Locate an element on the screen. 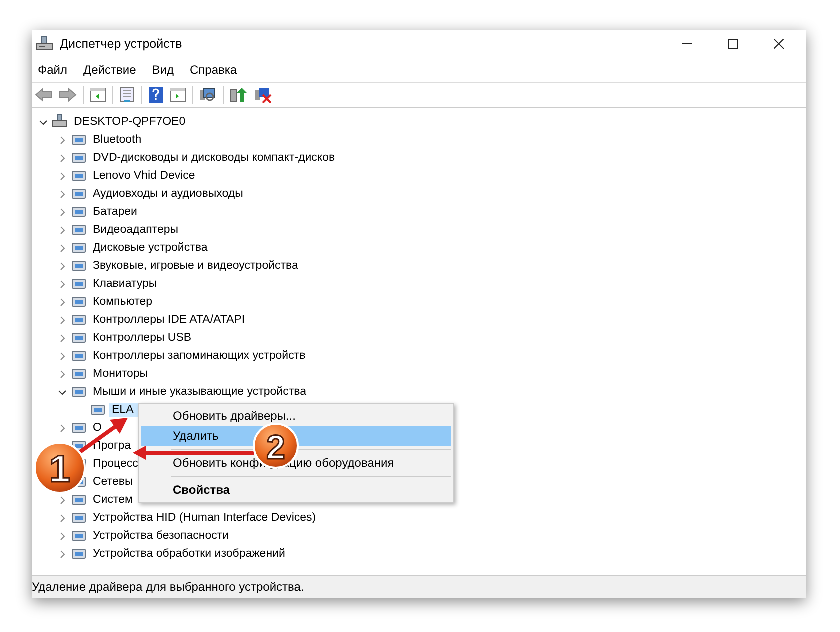  tree-item: Bluetooth is located at coordinates (117, 140).